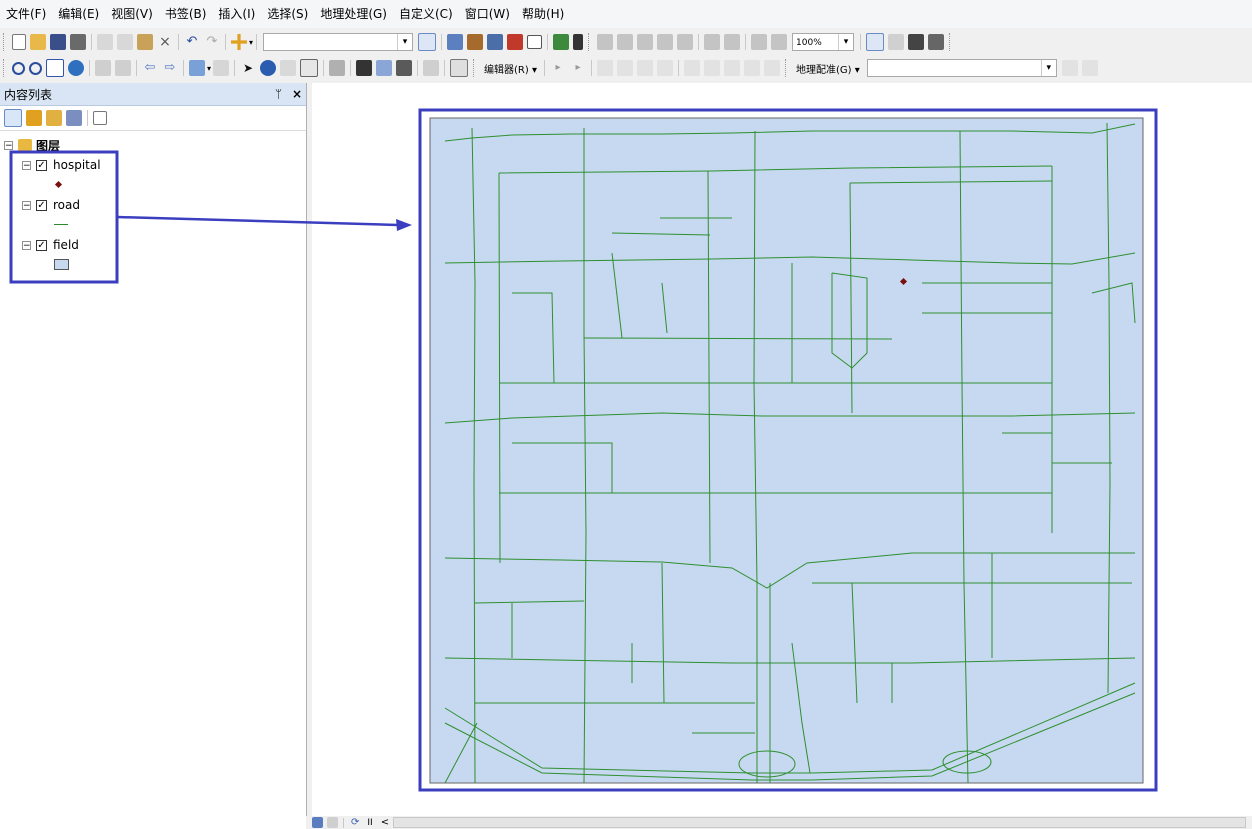 The height and width of the screenshot is (829, 1252). What do you see at coordinates (427, 42) in the screenshot?
I see `editor-toolbar-icon` at bounding box center [427, 42].